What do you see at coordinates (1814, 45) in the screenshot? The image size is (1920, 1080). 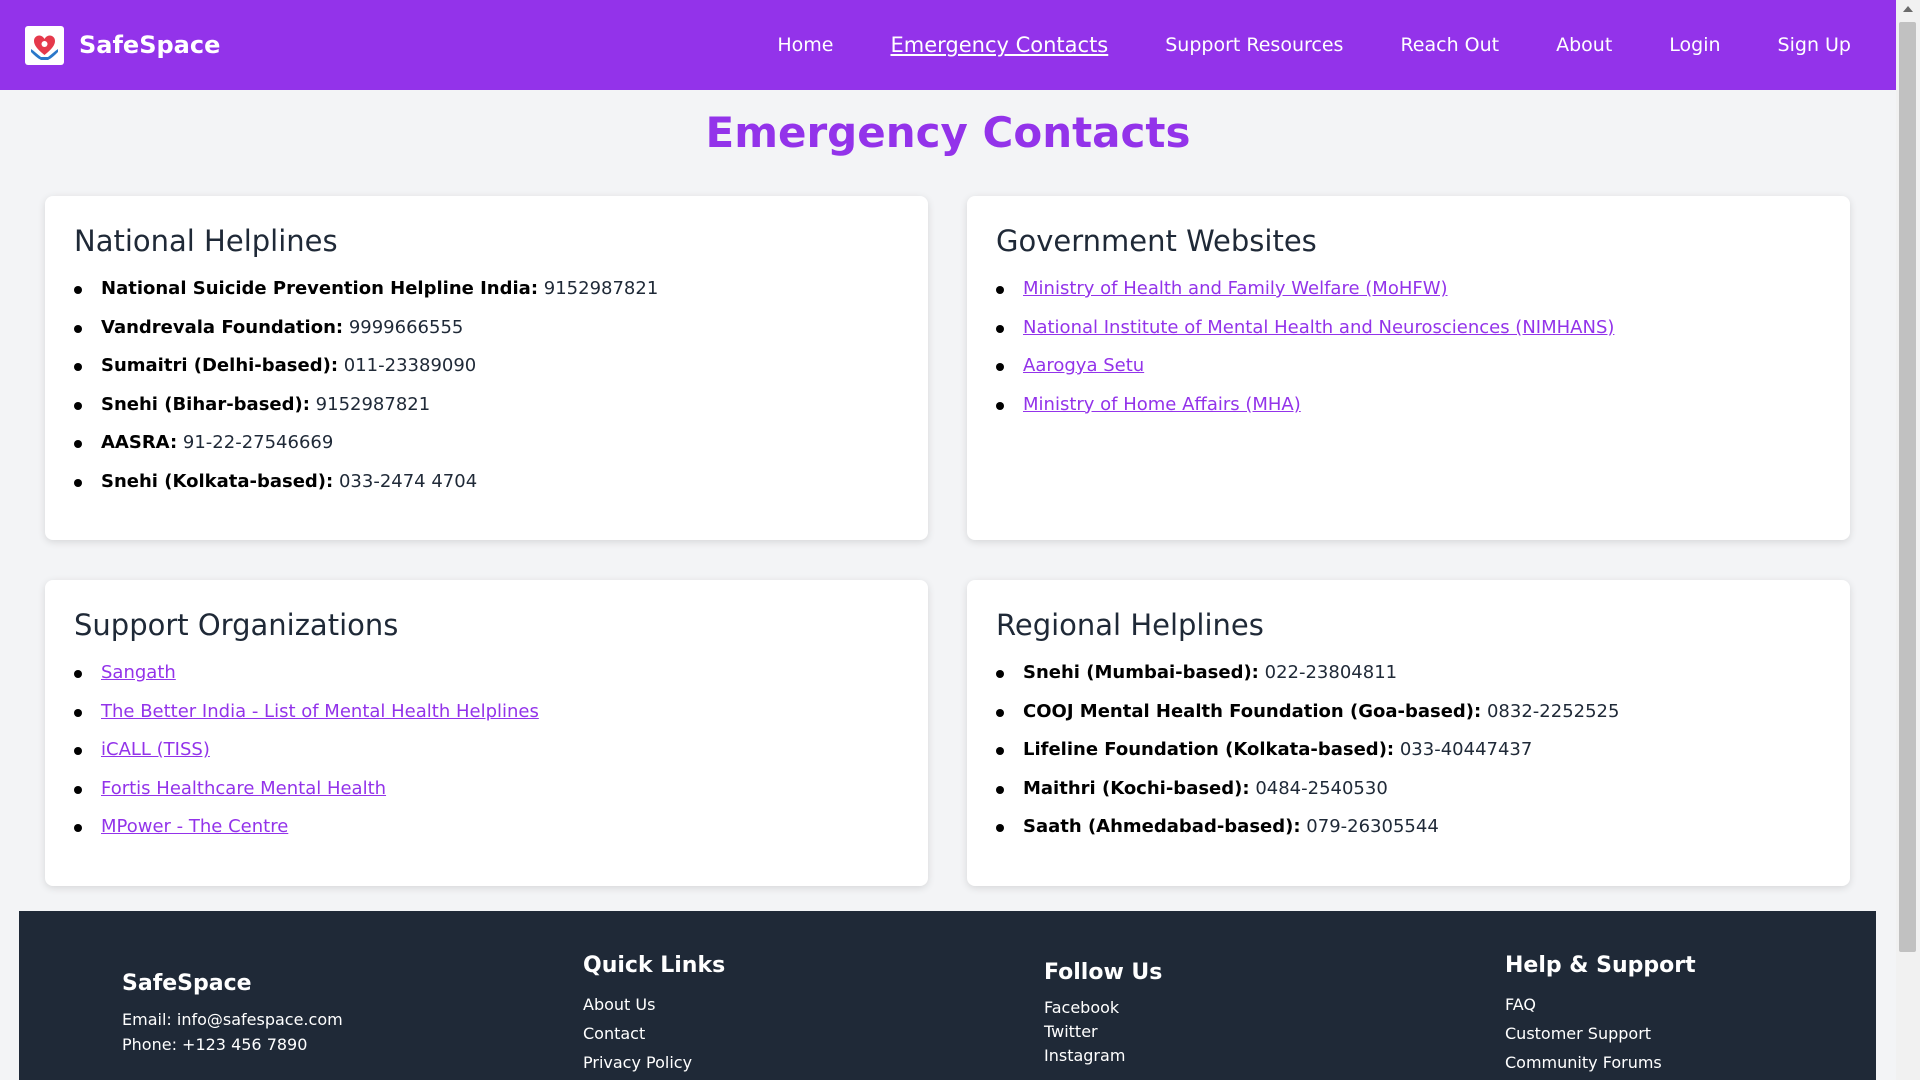 I see `nav-sign-up: Sign Up` at bounding box center [1814, 45].